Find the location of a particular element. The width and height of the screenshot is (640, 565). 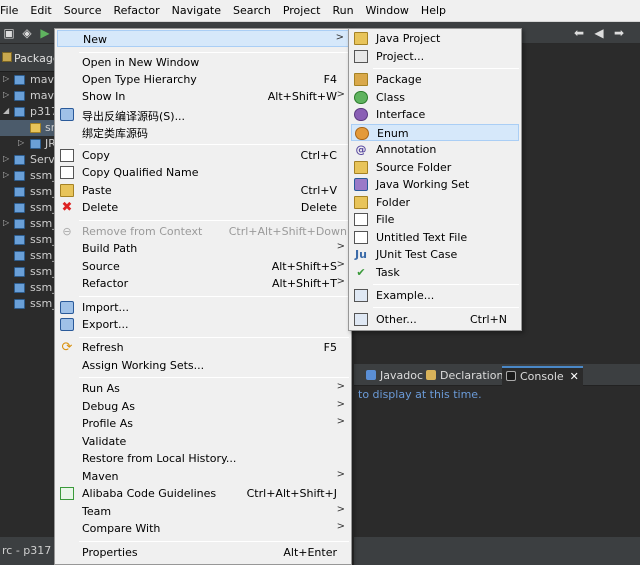

menu-item-compare-with: Compare With > is located at coordinates (203, 528).